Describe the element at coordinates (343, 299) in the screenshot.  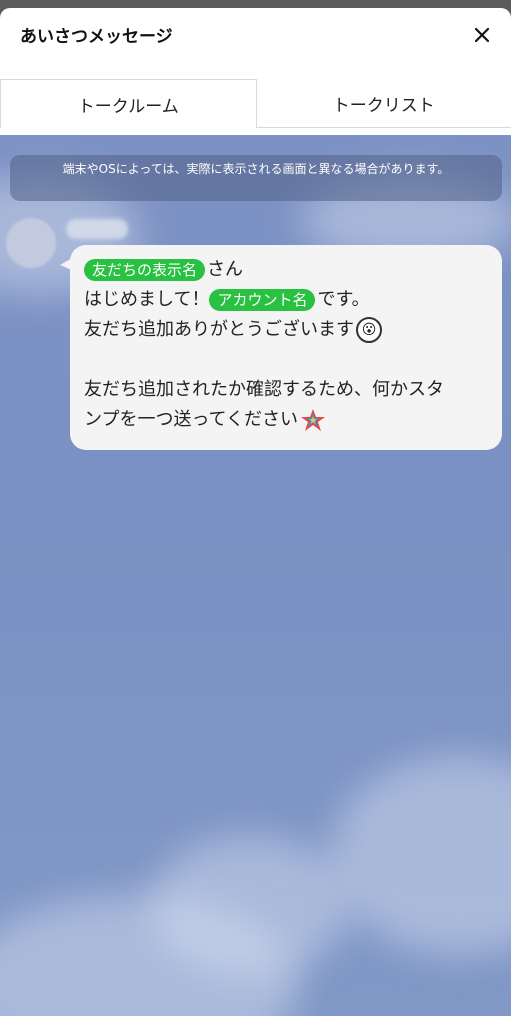
I see `message-text: です。` at that location.